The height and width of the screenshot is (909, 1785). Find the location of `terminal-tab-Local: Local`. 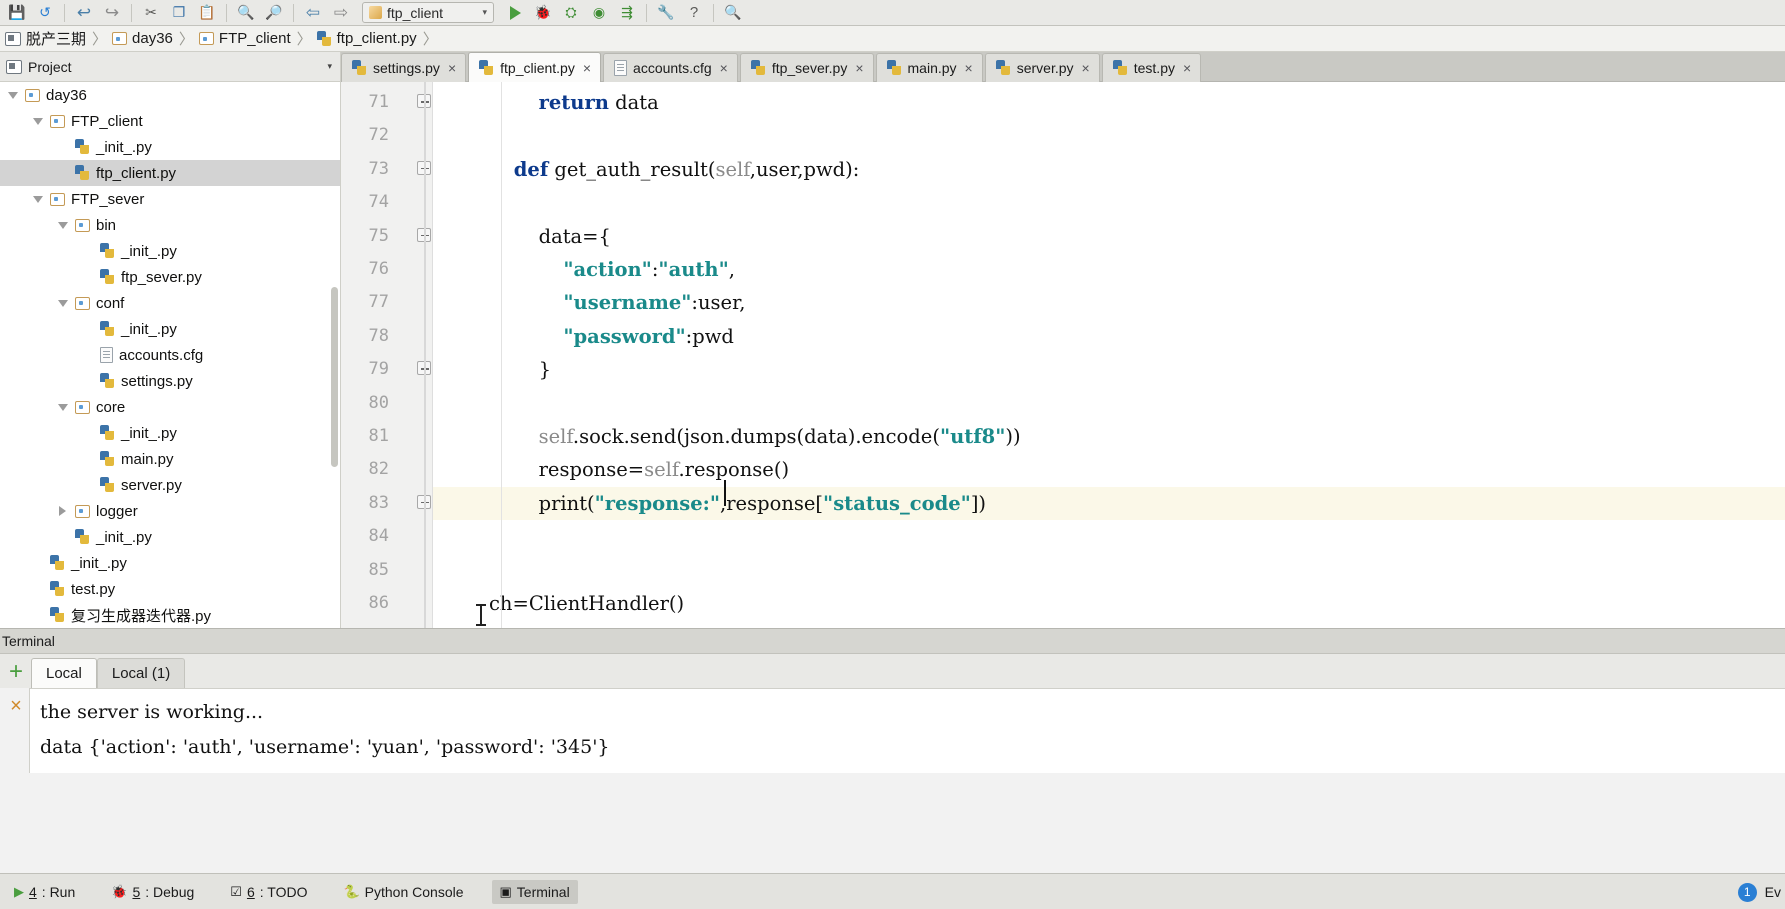

terminal-tab-Local: Local is located at coordinates (64, 673).